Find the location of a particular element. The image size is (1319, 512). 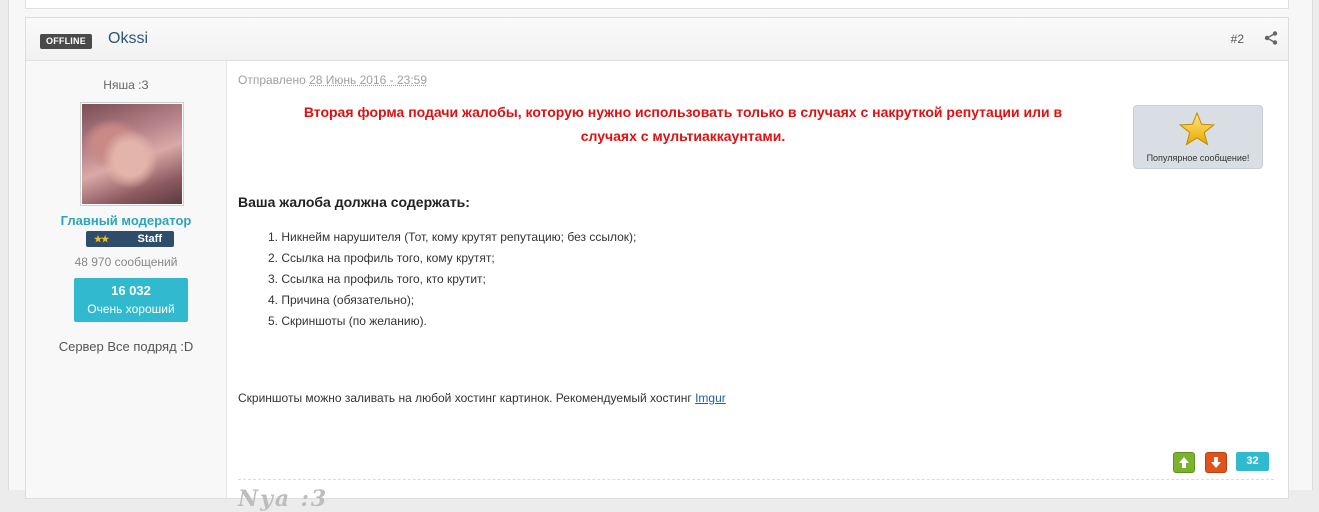

reputation-label: Очень хороший is located at coordinates (131, 309).